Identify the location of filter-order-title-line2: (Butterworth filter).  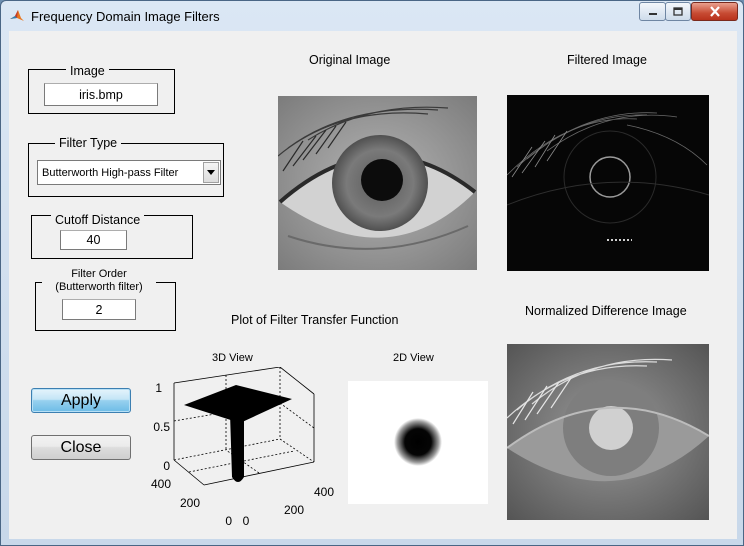
(99, 287).